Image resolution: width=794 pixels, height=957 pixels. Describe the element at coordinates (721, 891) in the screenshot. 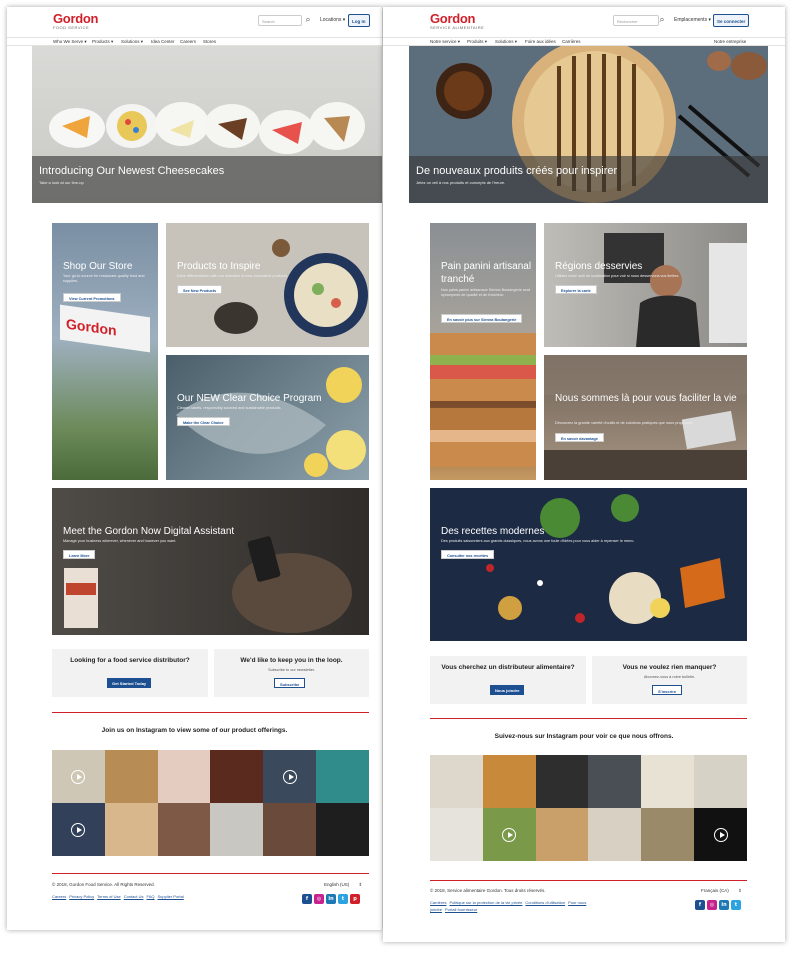

I see `language-select: Français (CA) ⇕` at that location.